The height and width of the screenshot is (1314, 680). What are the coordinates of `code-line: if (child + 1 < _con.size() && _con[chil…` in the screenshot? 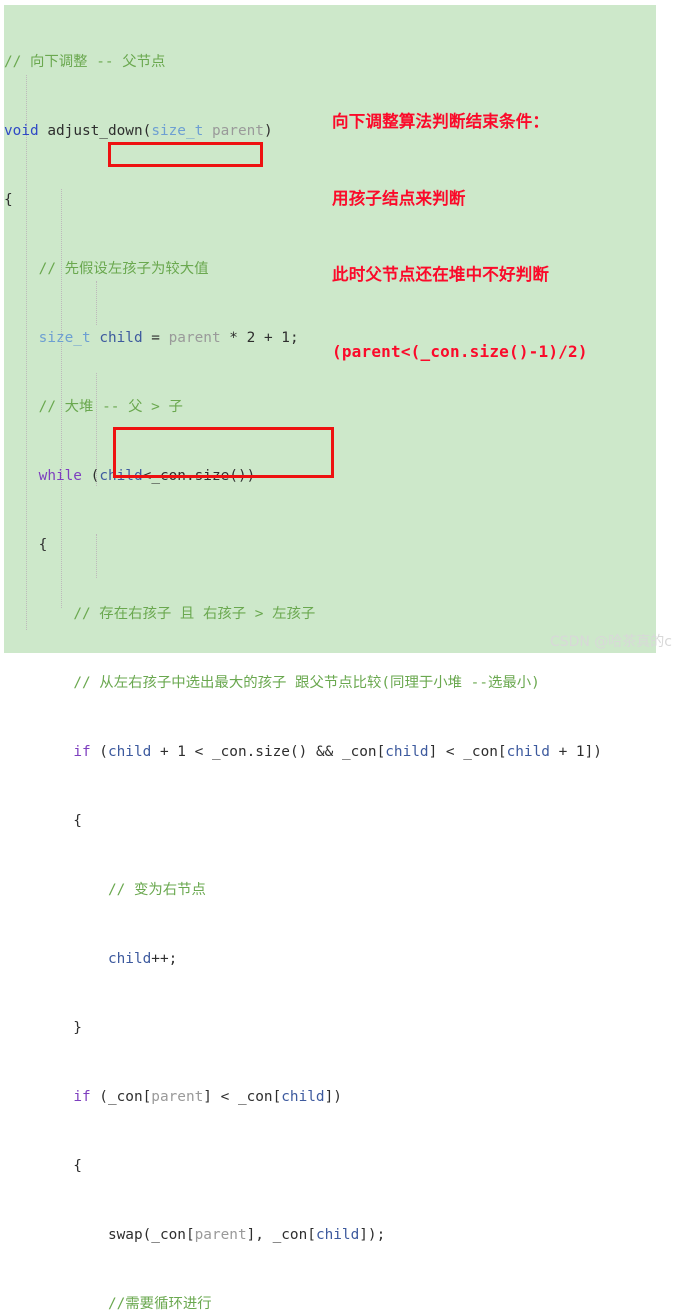 It's located at (337, 752).